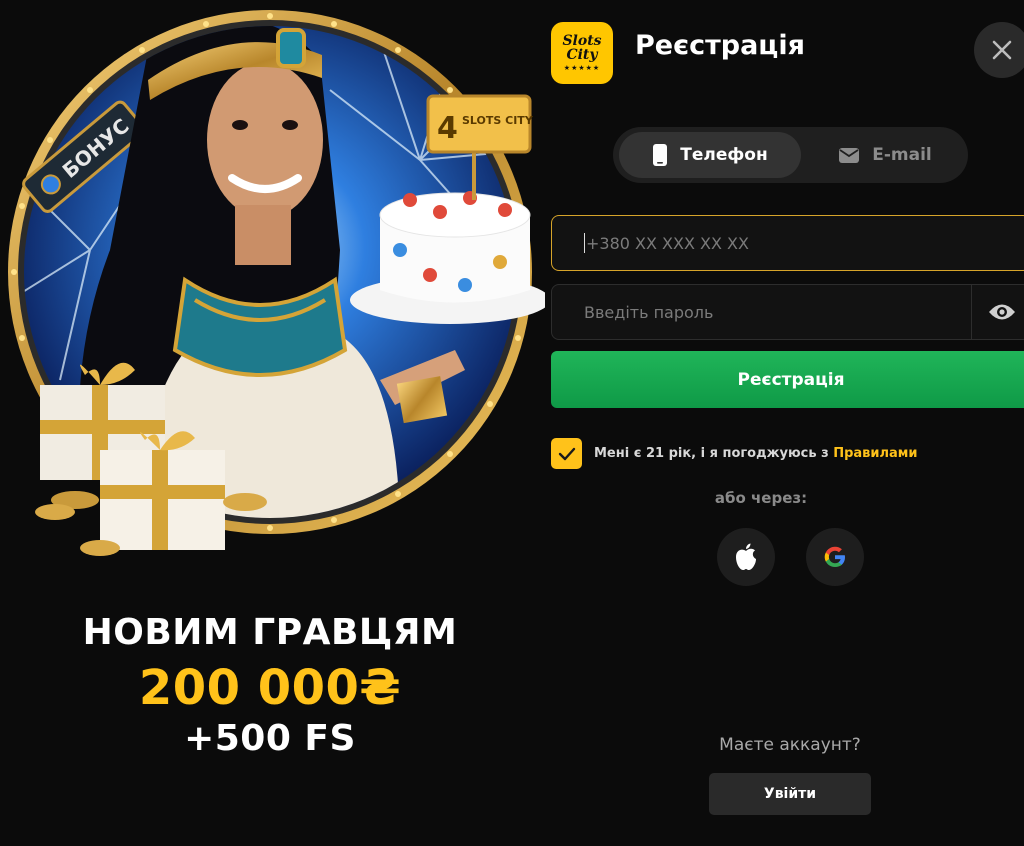  What do you see at coordinates (787, 312) in the screenshot?
I see `password-input: Введіть пароль` at bounding box center [787, 312].